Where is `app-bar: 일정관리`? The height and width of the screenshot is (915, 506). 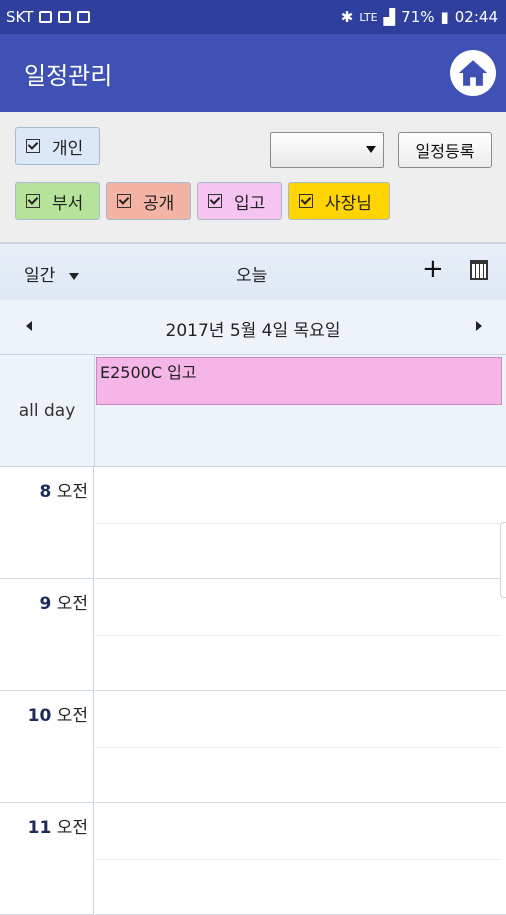
app-bar: 일정관리 is located at coordinates (253, 73).